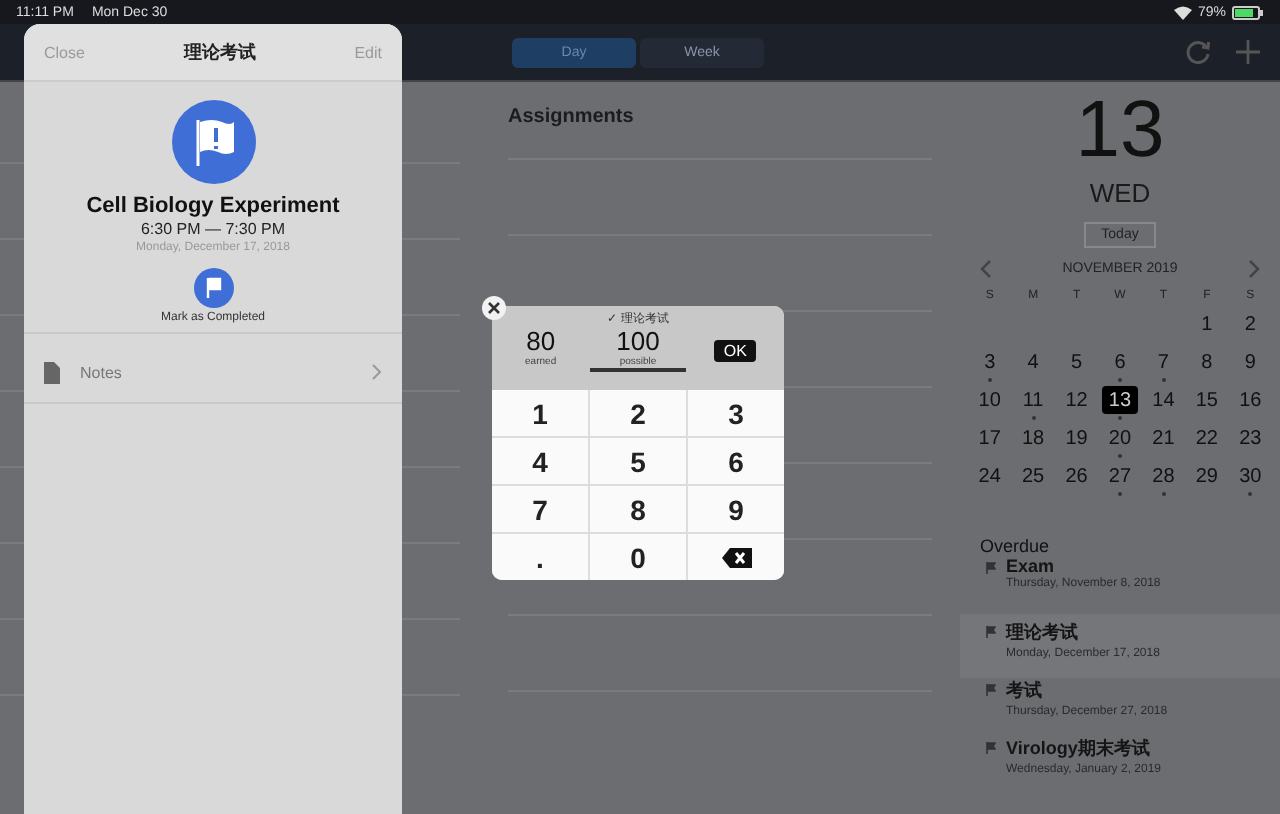 The image size is (1280, 814). What do you see at coordinates (377, 372) in the screenshot?
I see `chevron-icon` at bounding box center [377, 372].